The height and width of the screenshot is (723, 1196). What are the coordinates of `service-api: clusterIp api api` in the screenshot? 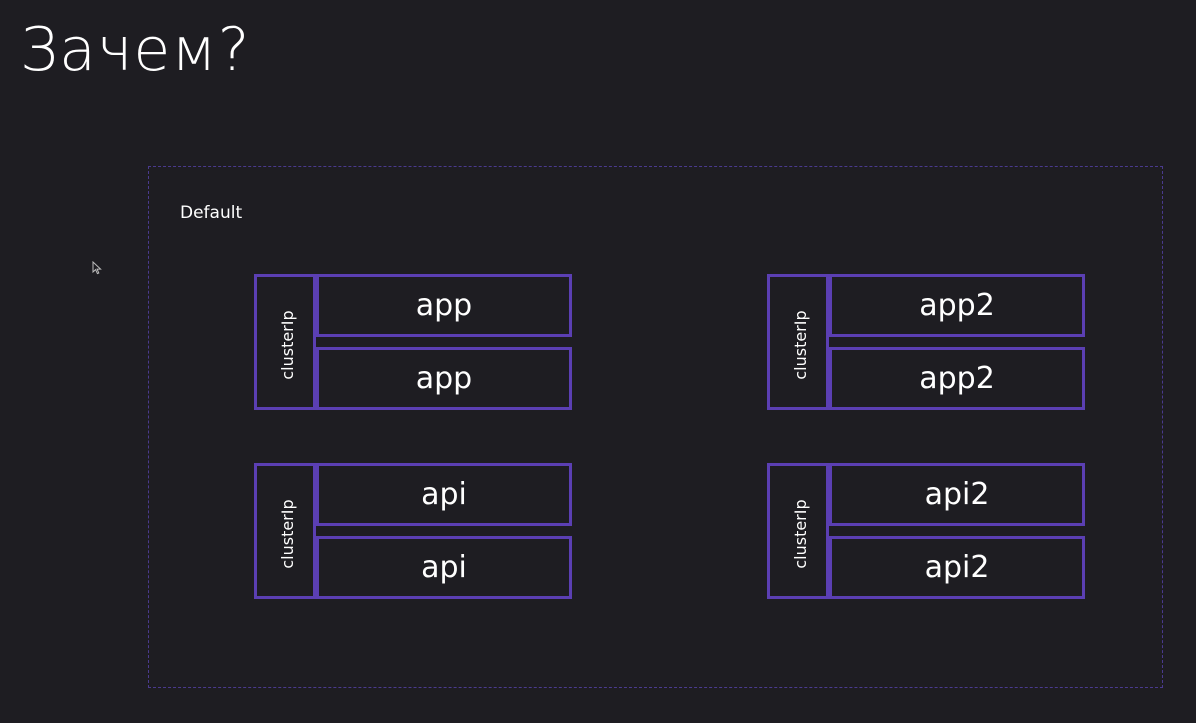 It's located at (413, 531).